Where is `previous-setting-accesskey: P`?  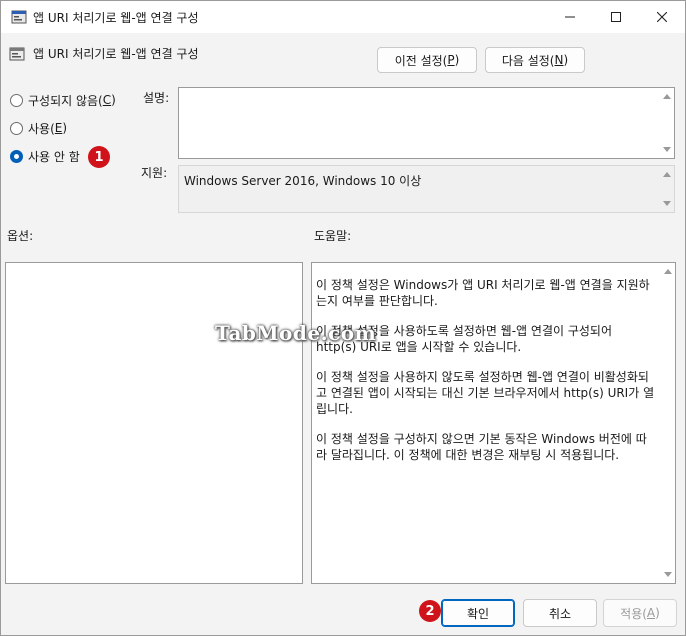 previous-setting-accesskey: P is located at coordinates (451, 60).